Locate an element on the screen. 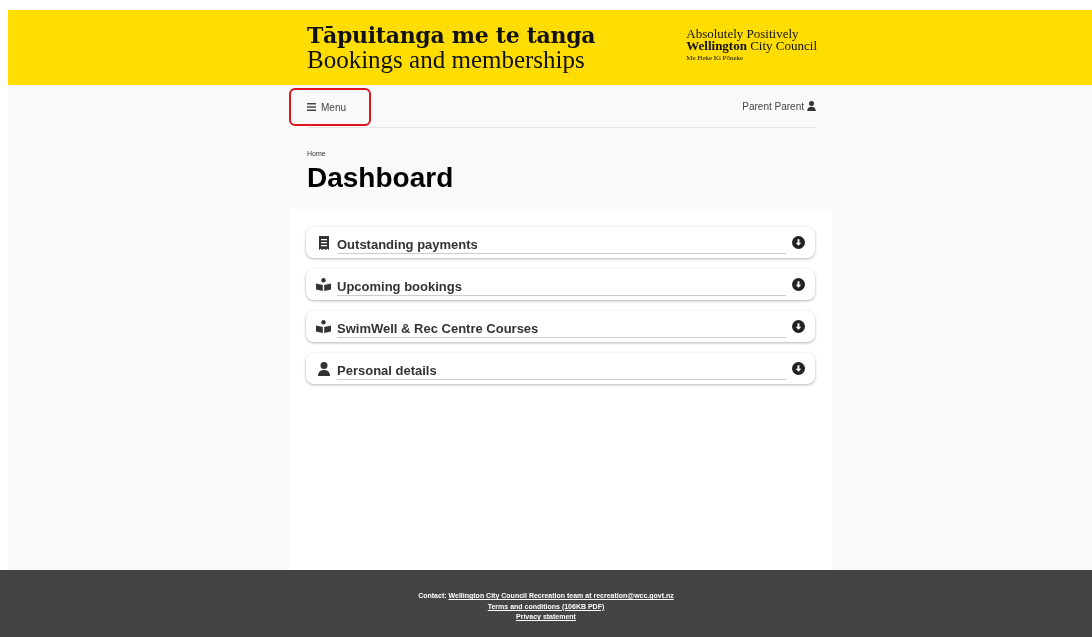 Image resolution: width=1092 pixels, height=637 pixels. site-subtitle: Bookings and memberships is located at coordinates (446, 60).